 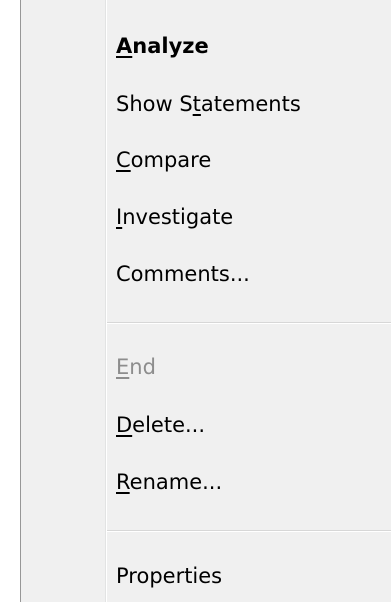 What do you see at coordinates (124, 425) in the screenshot?
I see `mnemonic-letter: D` at bounding box center [124, 425].